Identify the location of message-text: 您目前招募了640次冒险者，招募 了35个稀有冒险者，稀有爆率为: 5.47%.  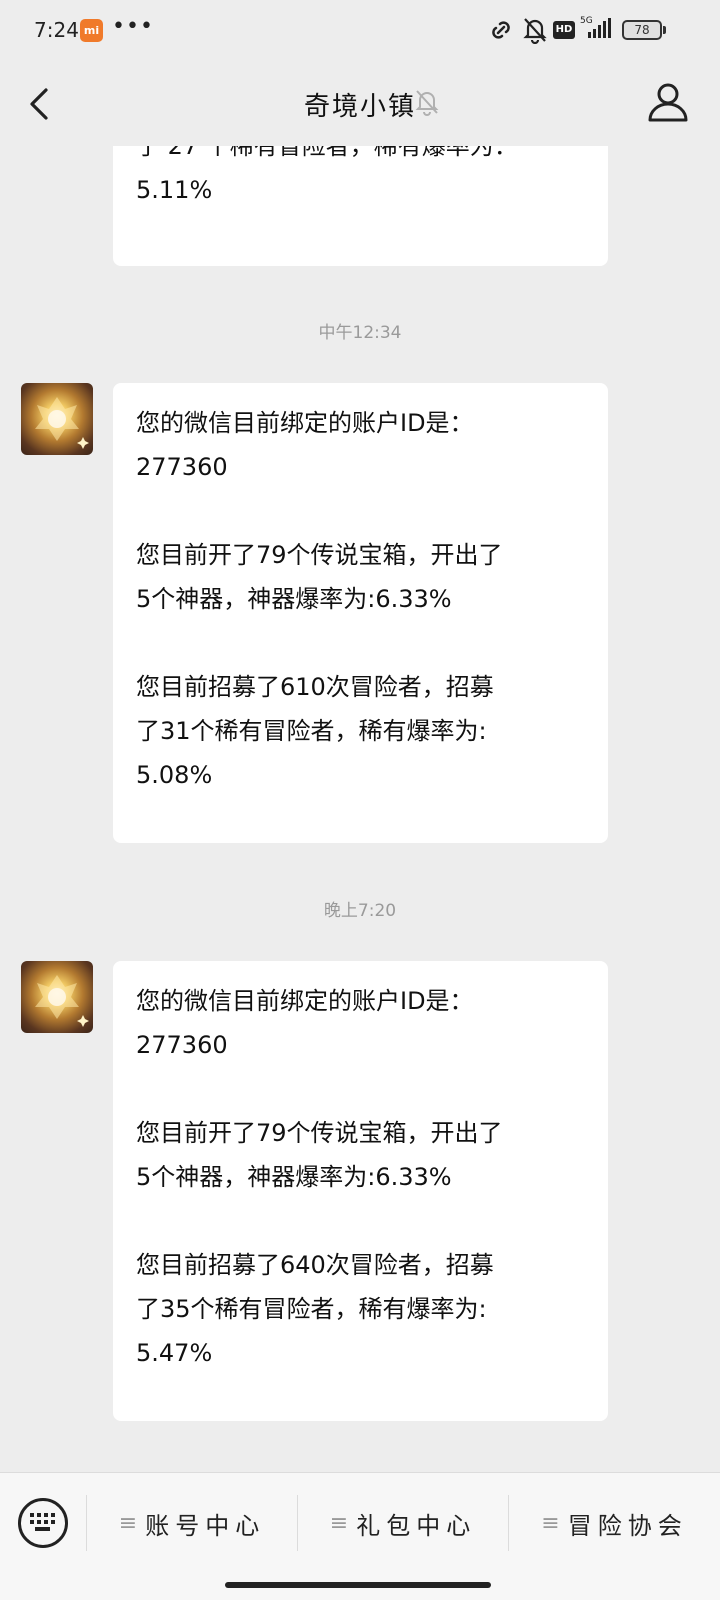
(315, 1309).